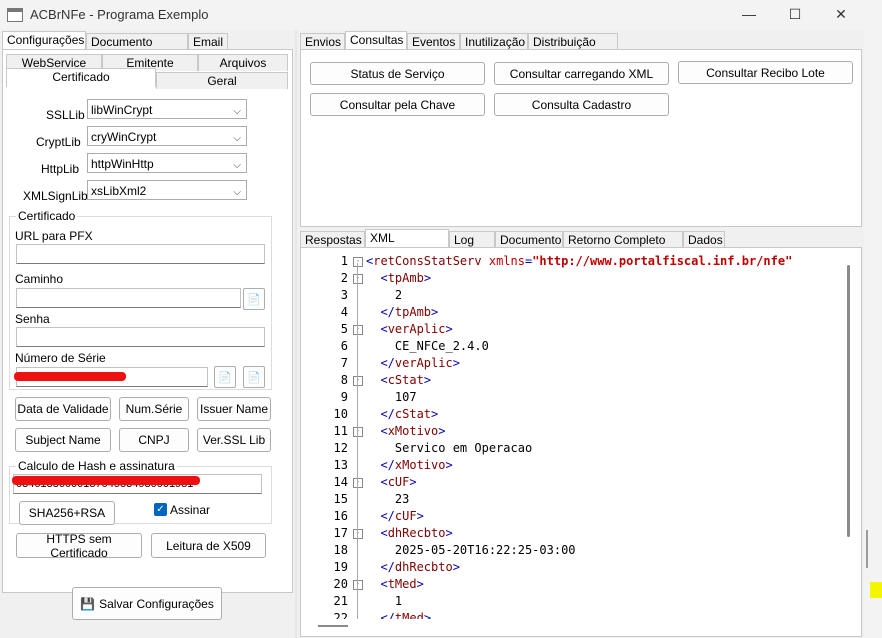 This screenshot has height=638, width=882. Describe the element at coordinates (147, 603) in the screenshot. I see `salvar-configuracoes-button: 💾 Salvar Configurações` at that location.